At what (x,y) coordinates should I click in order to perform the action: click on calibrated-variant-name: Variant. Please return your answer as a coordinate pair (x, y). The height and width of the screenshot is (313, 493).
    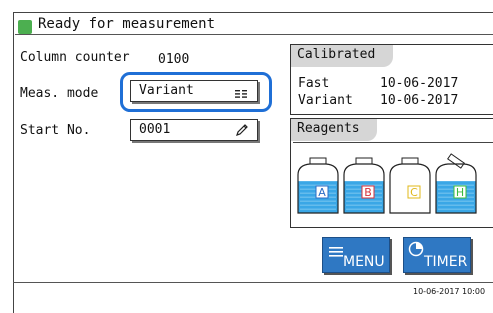
    Looking at the image, I should click on (325, 100).